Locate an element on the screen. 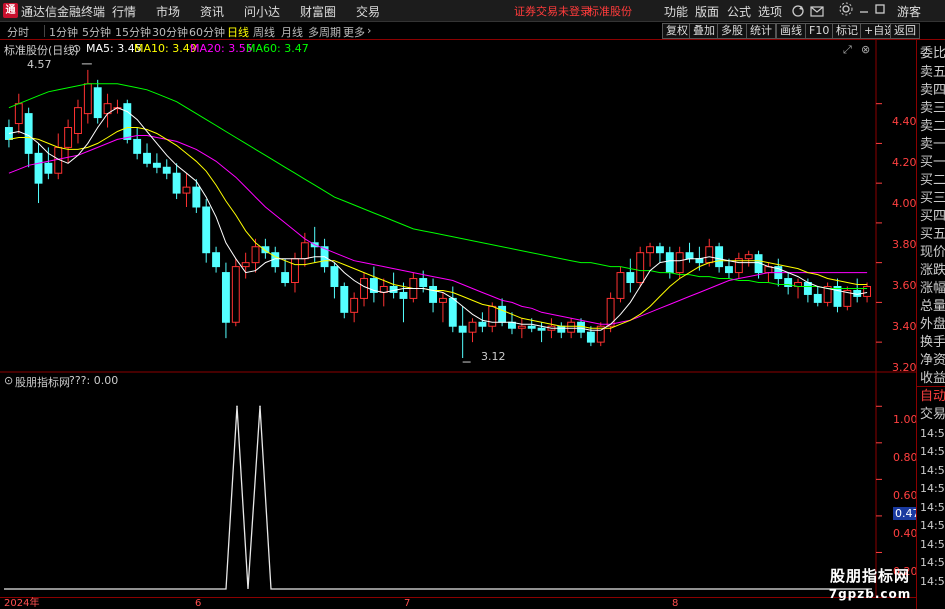 This screenshot has height=609, width=945. menu-ask: 问小达 is located at coordinates (262, 11).